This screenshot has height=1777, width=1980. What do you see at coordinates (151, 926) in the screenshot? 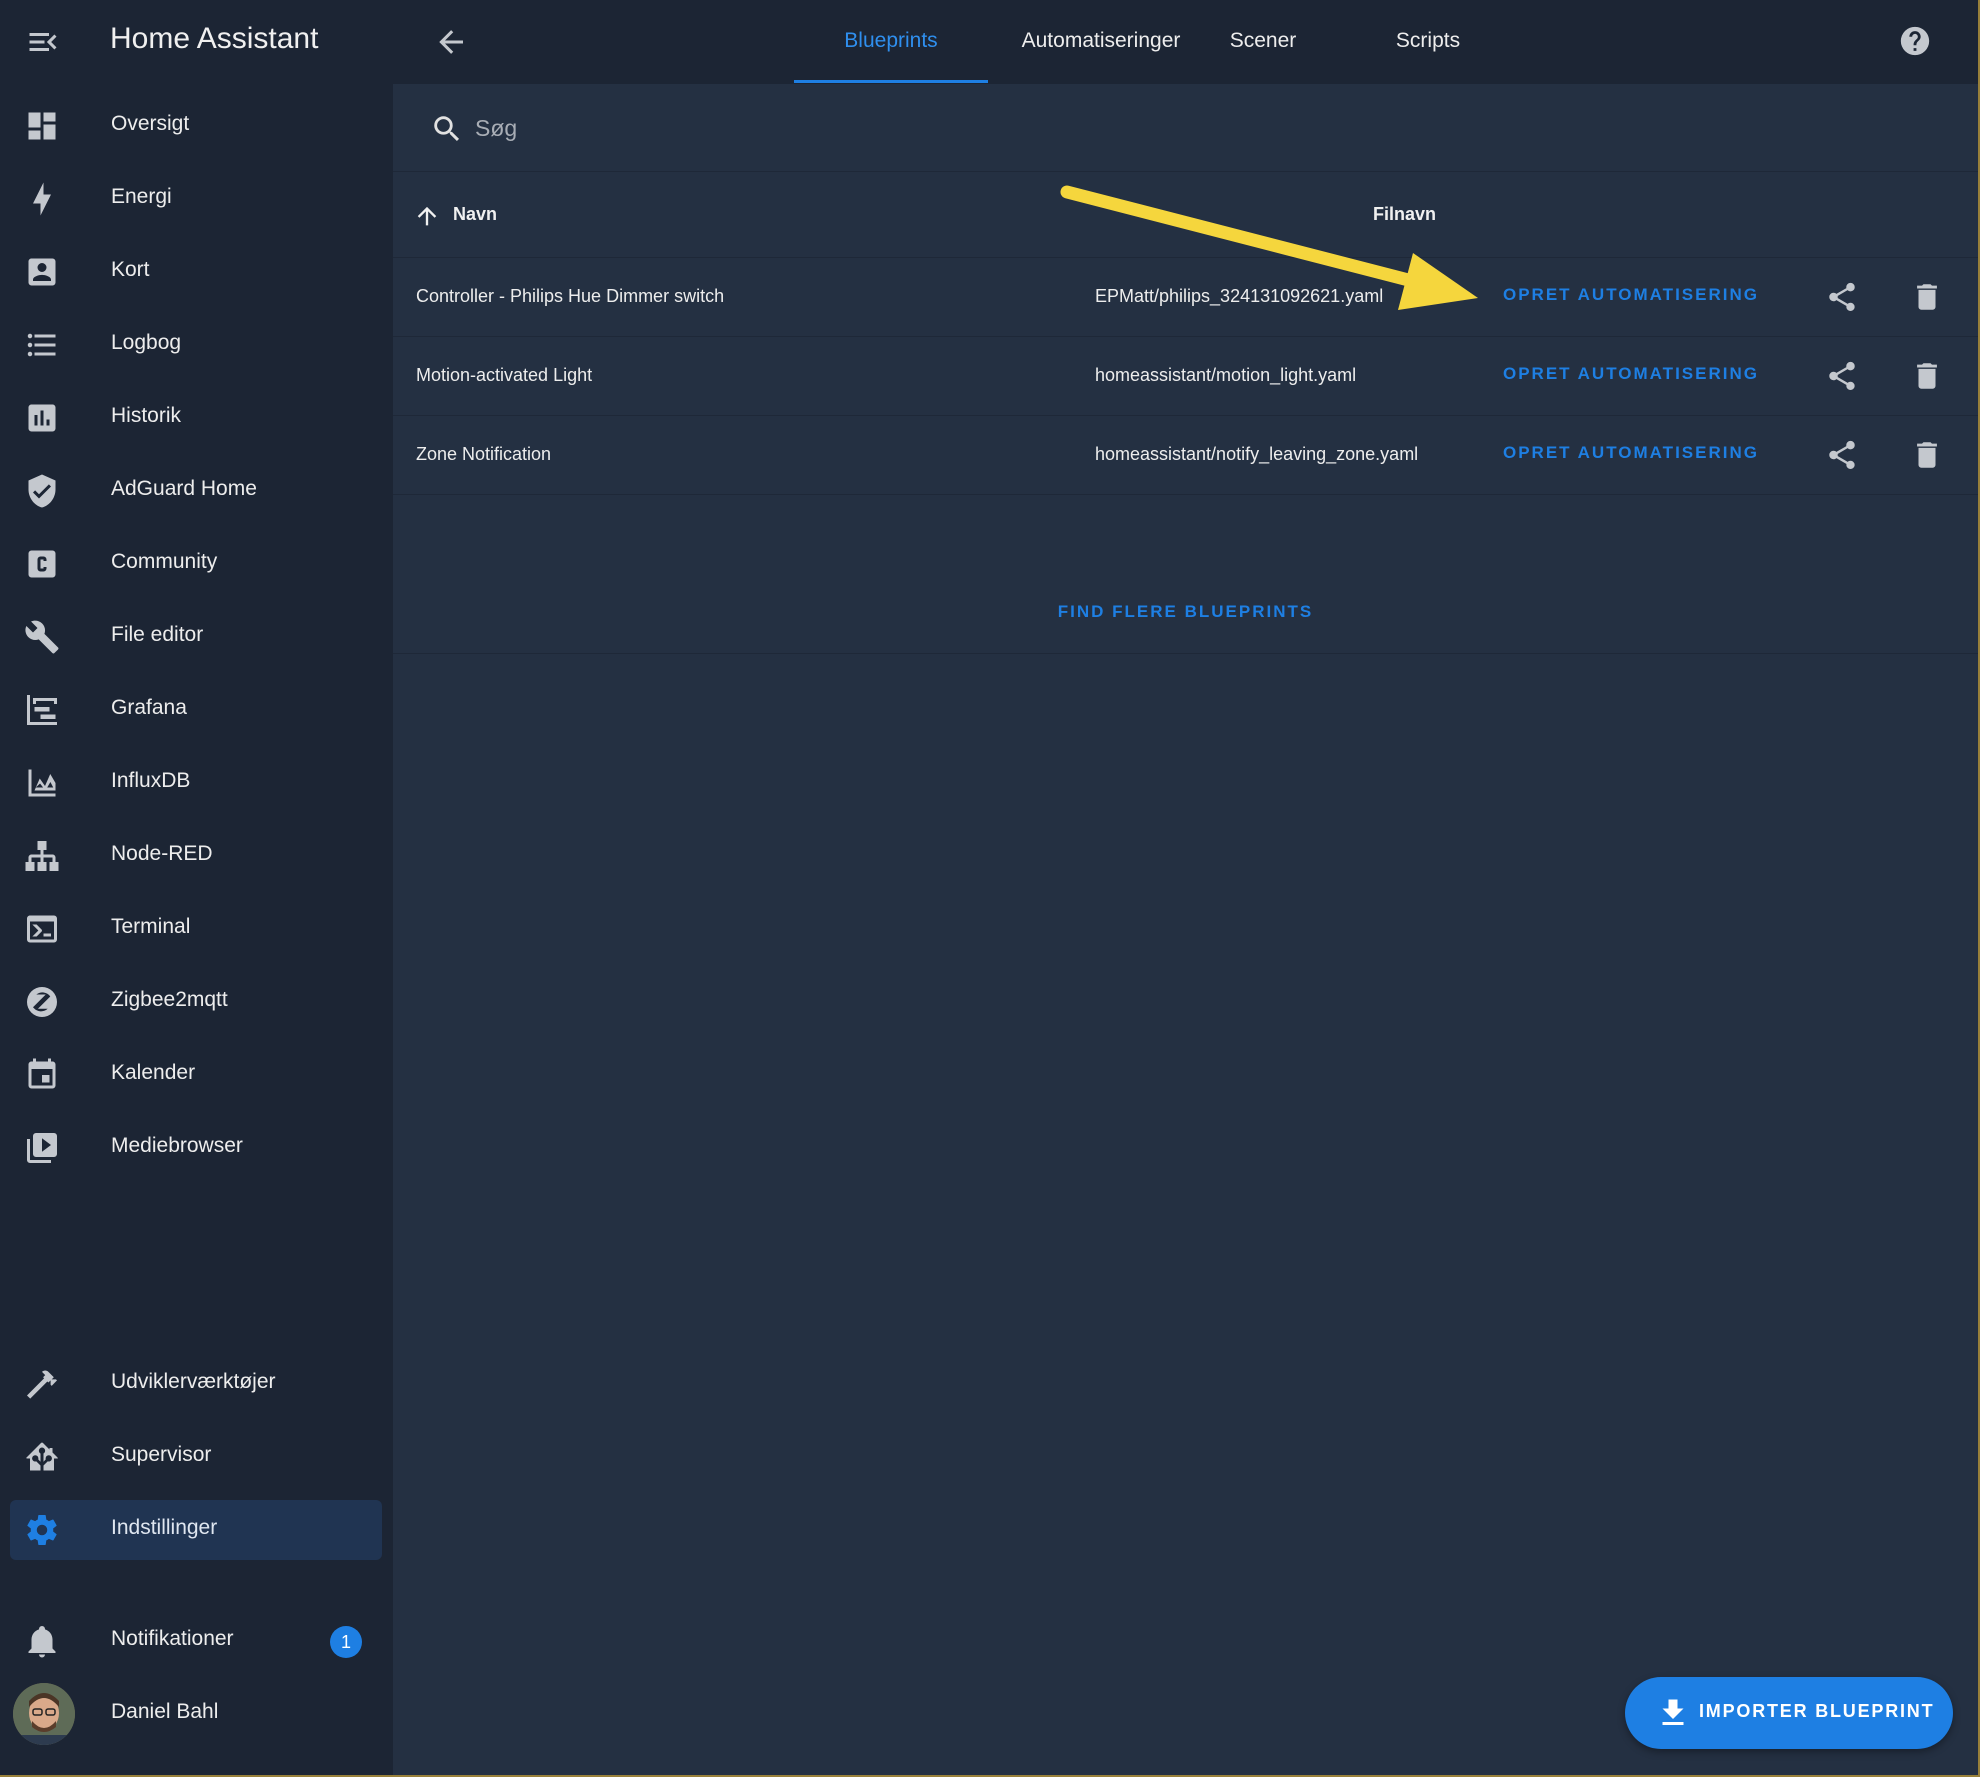
I see `sidebar-item-label: Terminal` at bounding box center [151, 926].